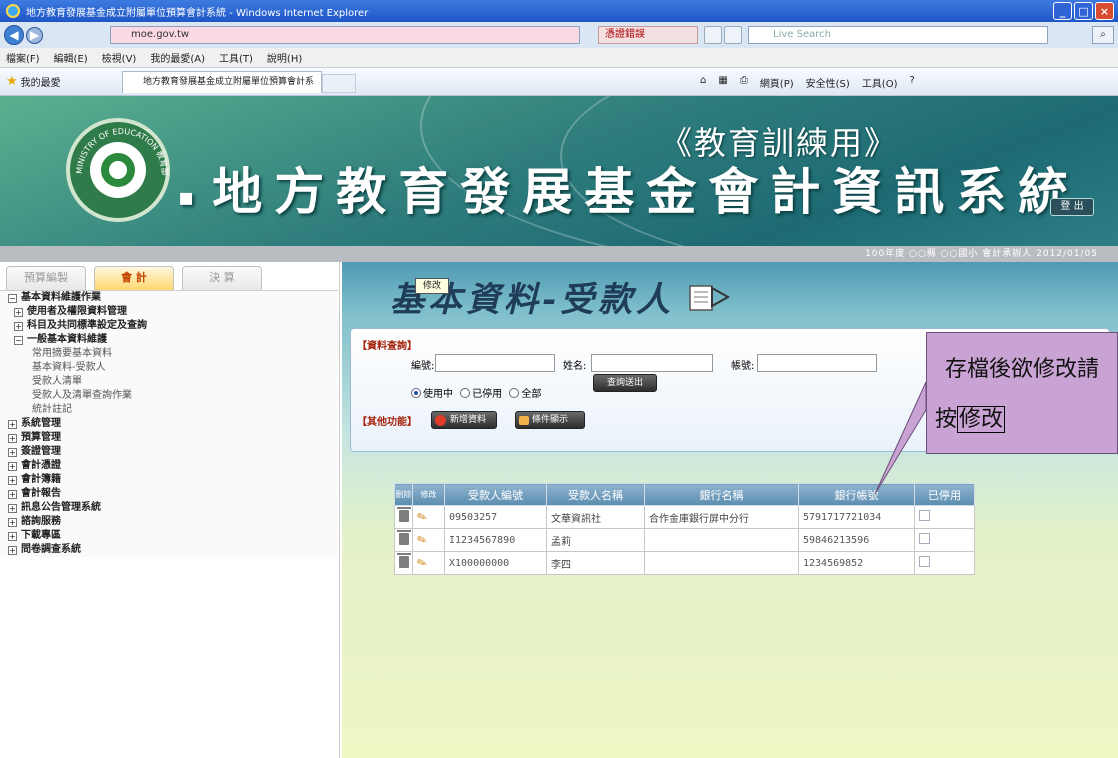 The image size is (1118, 758). Describe the element at coordinates (595, 494) in the screenshot. I see `col-payee-name: 受款人名稱` at that location.